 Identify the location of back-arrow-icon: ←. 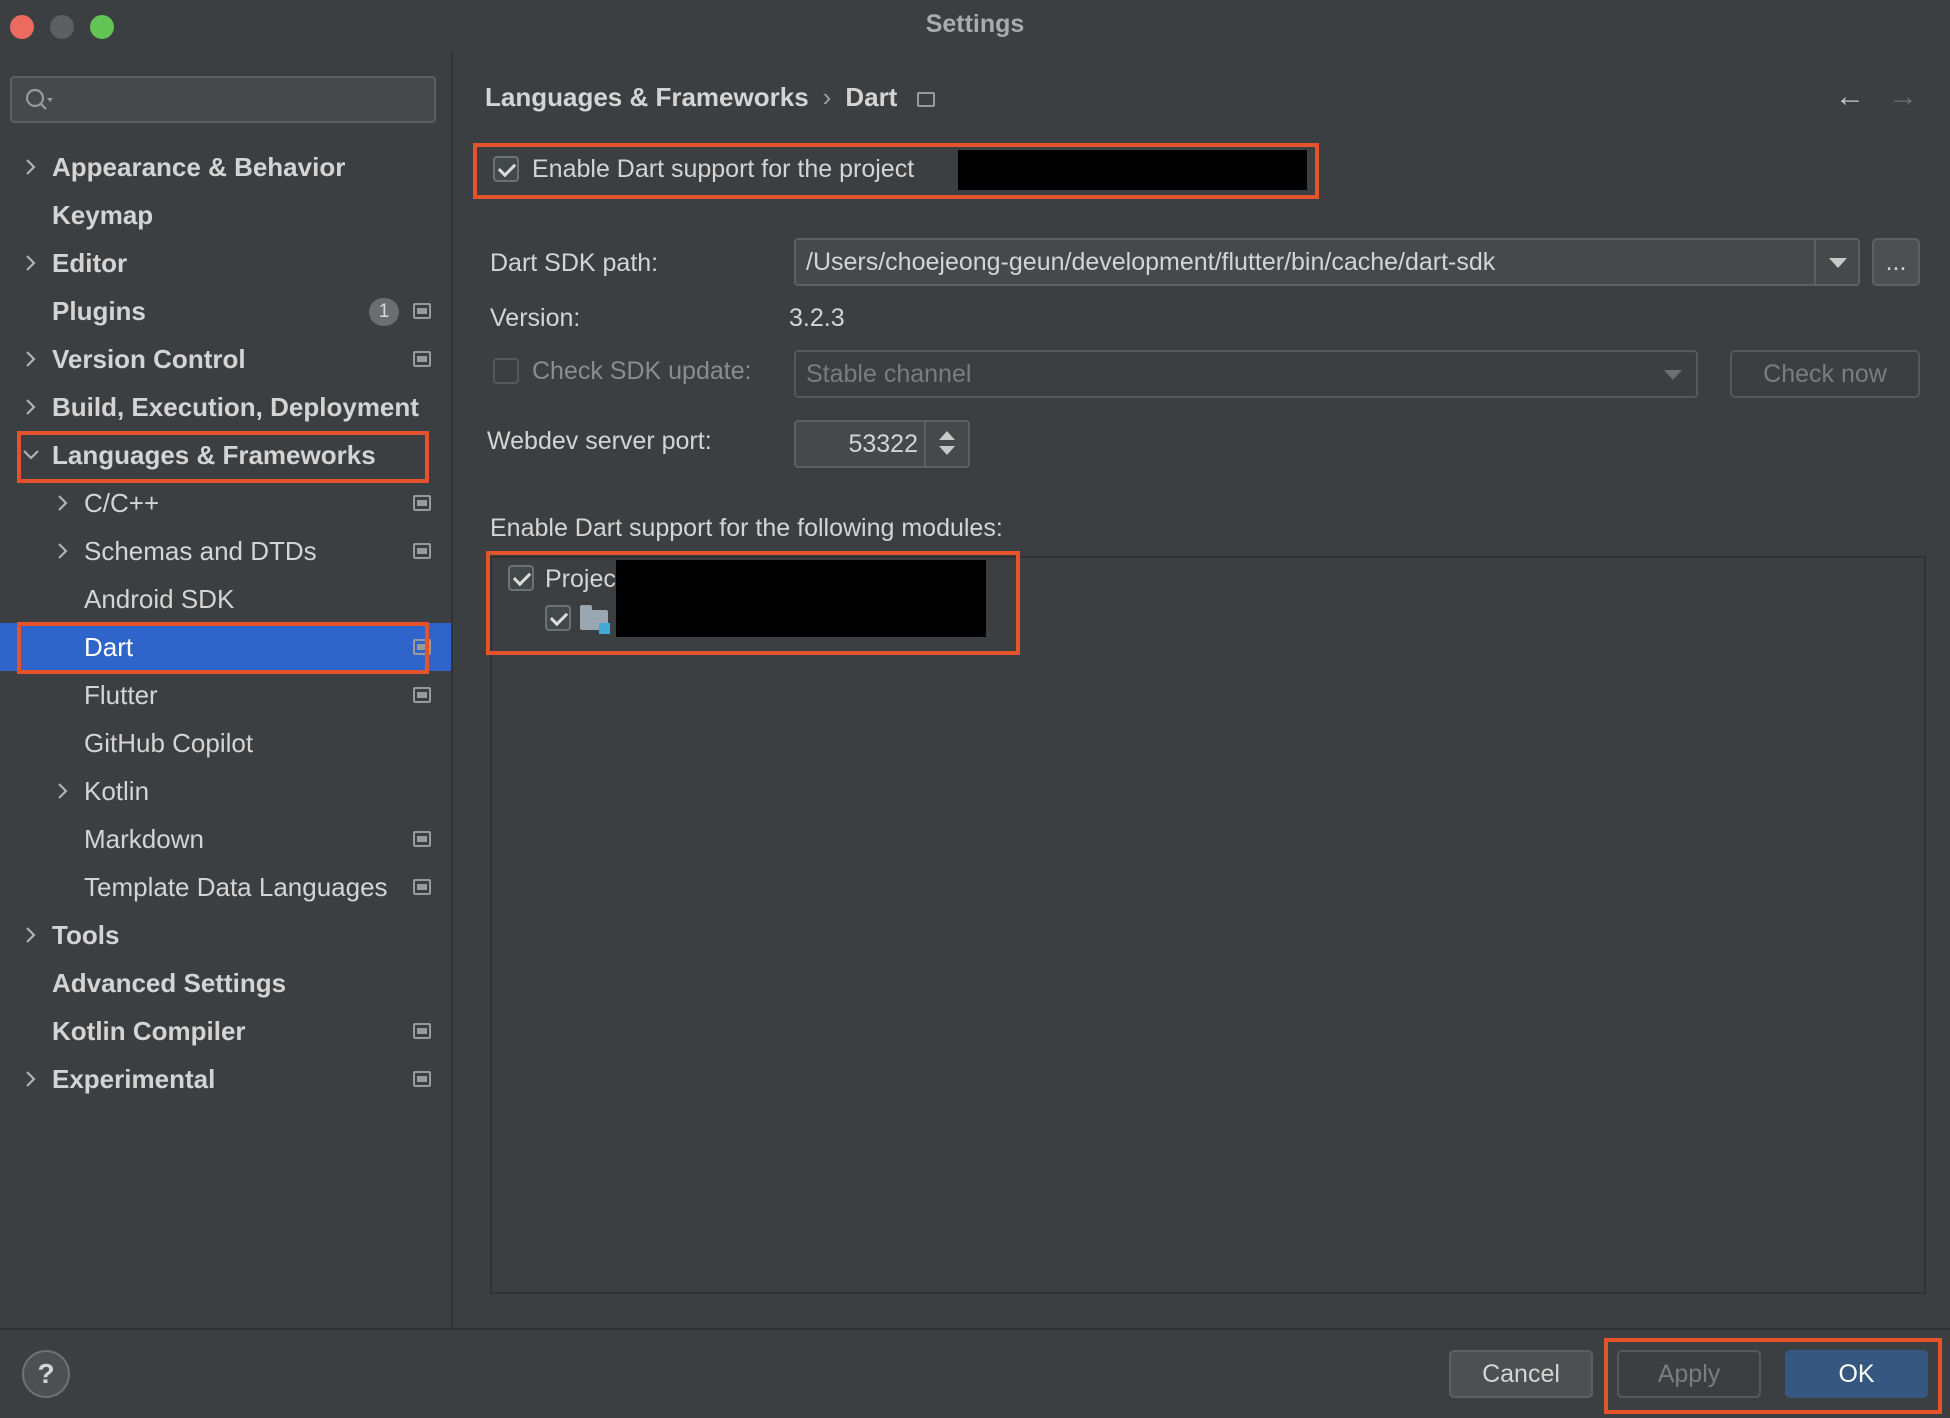
(1850, 97).